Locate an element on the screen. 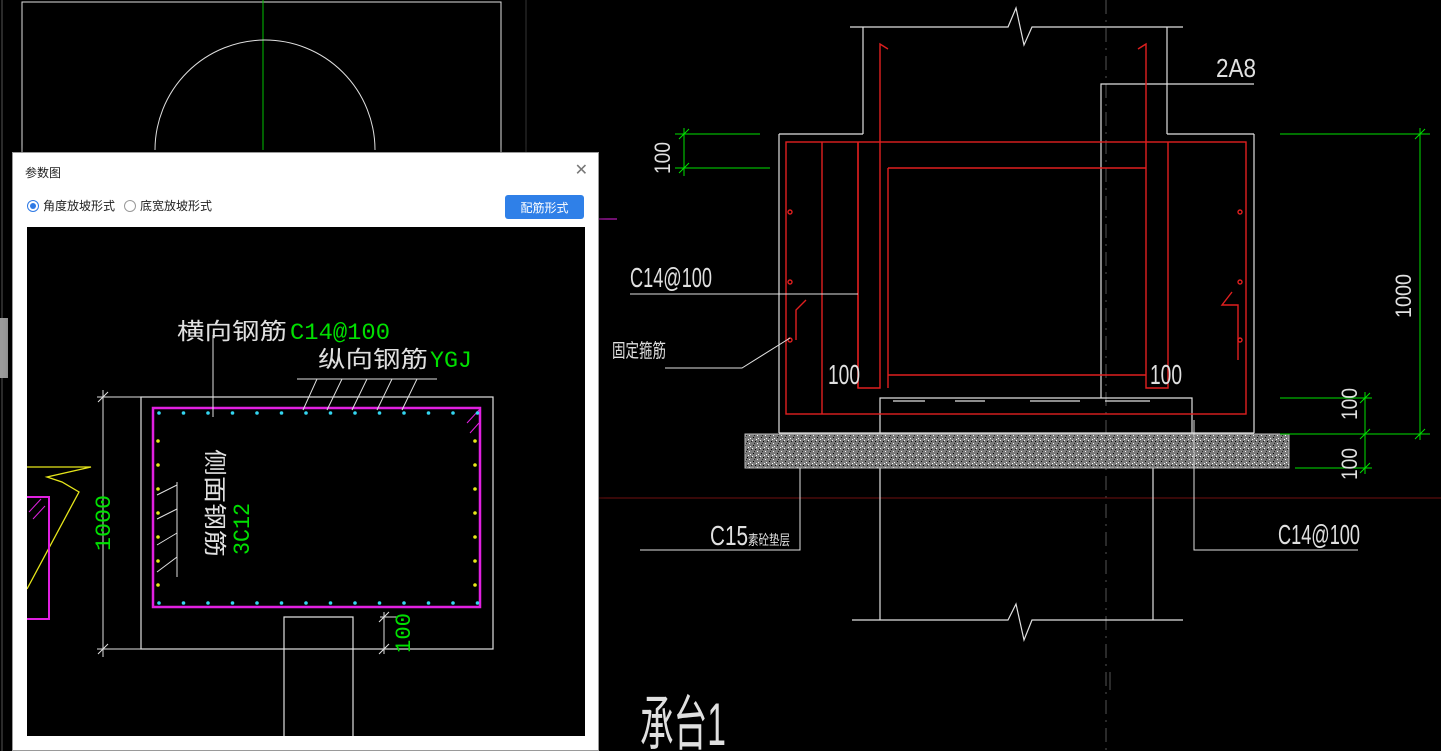 Image resolution: width=1441 pixels, height=751 pixels. fix-bar-label: 固定箍筋 is located at coordinates (639, 351).